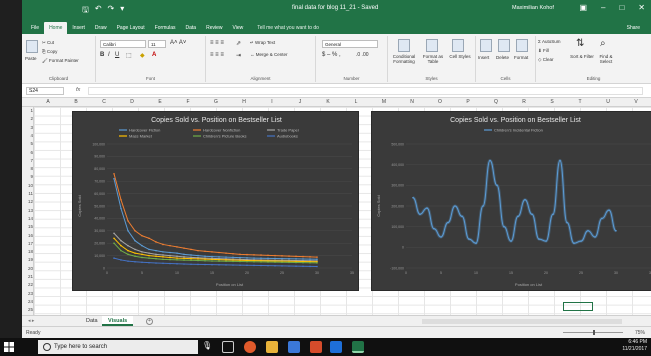 The height and width of the screenshot is (356, 651). What do you see at coordinates (9, 347) in the screenshot?
I see `windows-start-icon` at bounding box center [9, 347].